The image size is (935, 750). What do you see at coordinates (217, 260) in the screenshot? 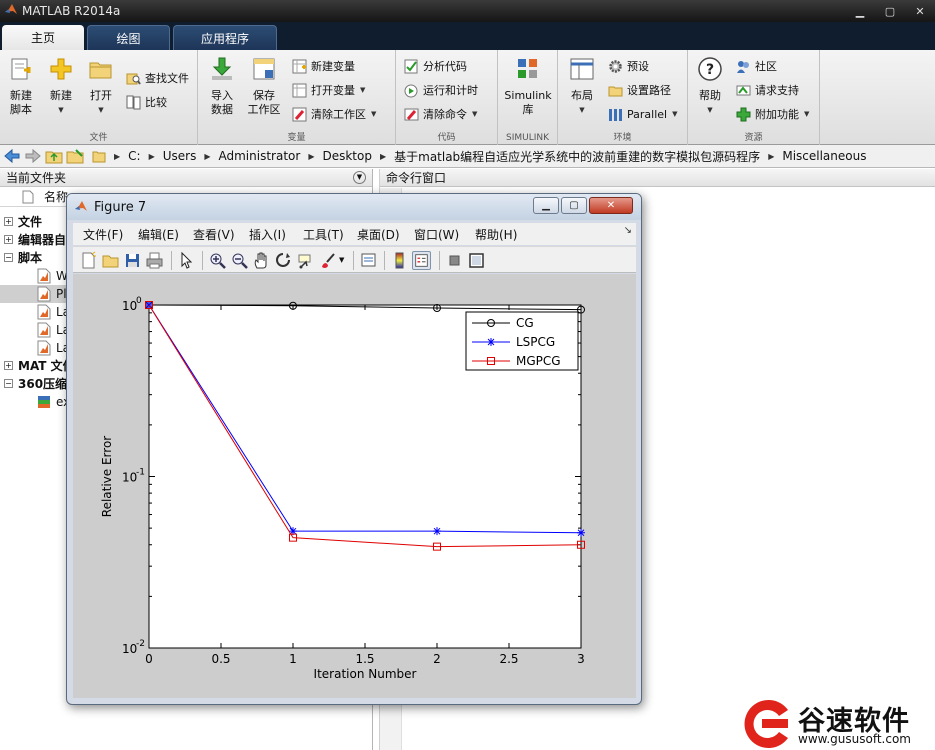
I see `zoom-in-icon` at bounding box center [217, 260].